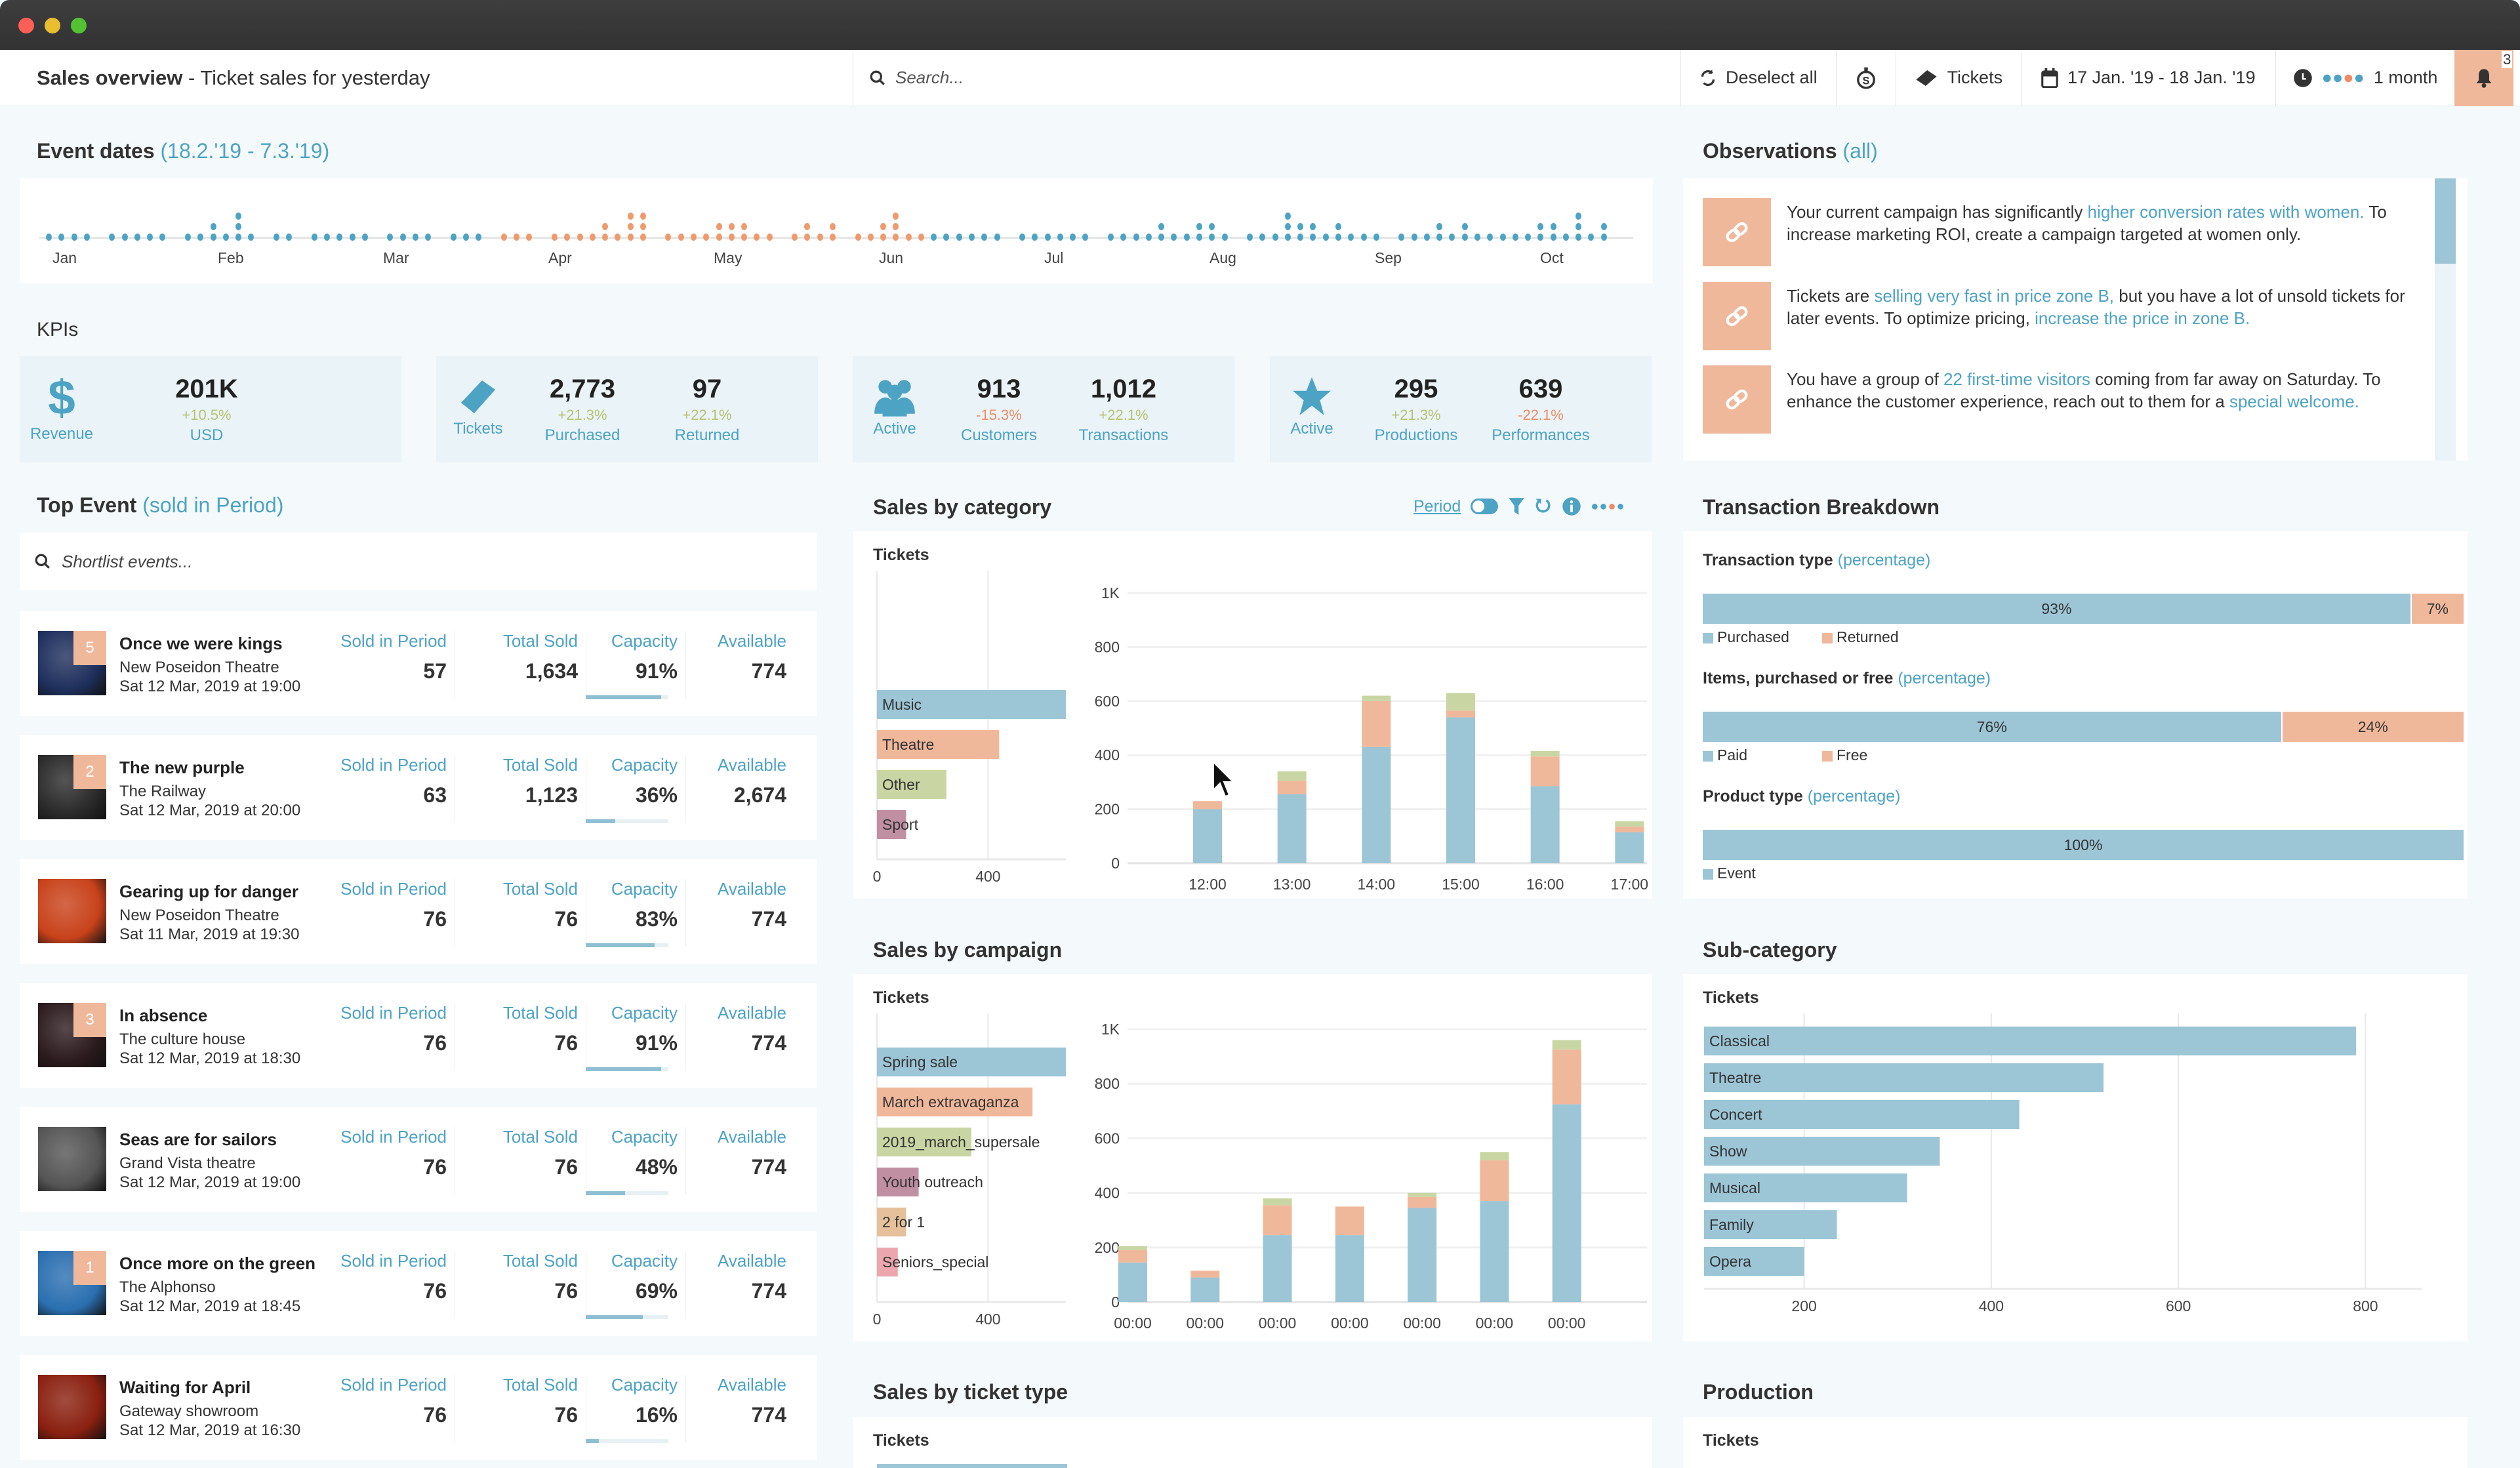 Image resolution: width=2520 pixels, height=1468 pixels. Describe the element at coordinates (836, 230) in the screenshot. I see `event-dates-timeline: Jan Feb Mar Apr May Jun Jul Aug Sep Oct` at that location.